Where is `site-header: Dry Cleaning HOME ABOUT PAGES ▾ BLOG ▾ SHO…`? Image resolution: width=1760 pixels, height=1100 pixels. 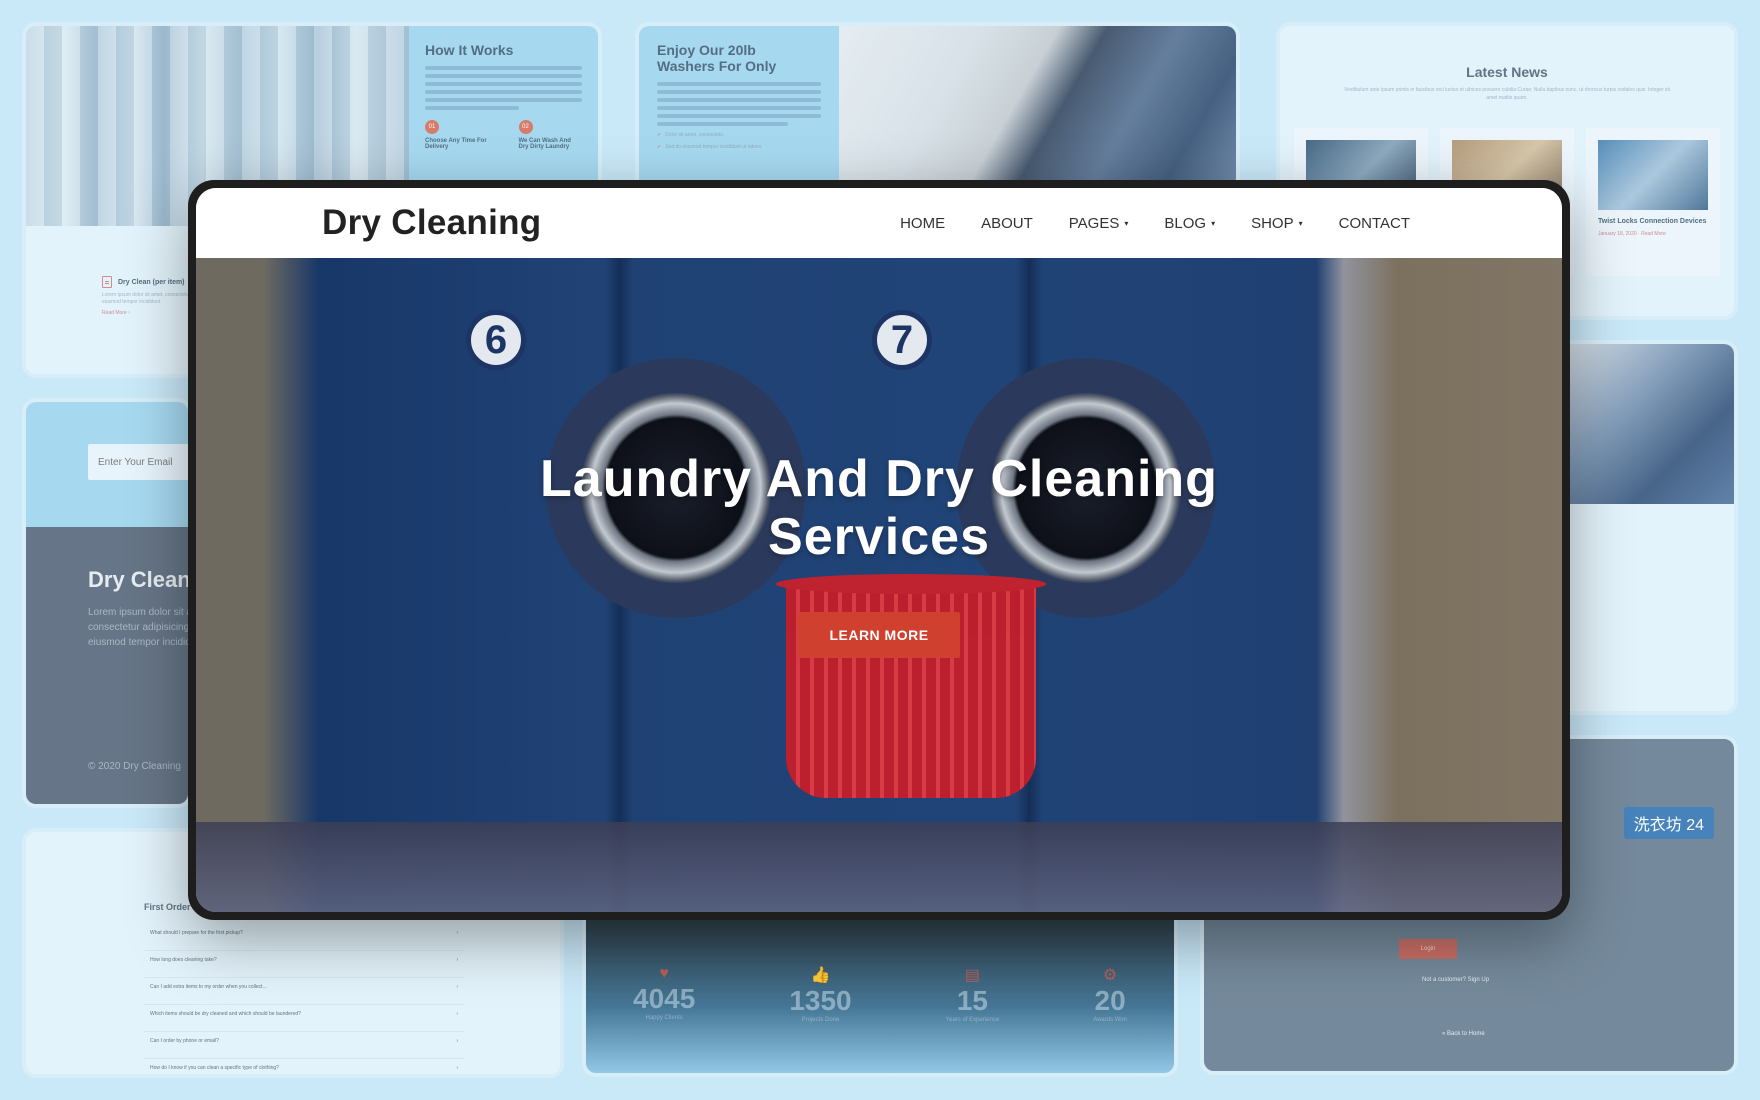
site-header: Dry Cleaning HOME ABOUT PAGES ▾ BLOG ▾ SHO… is located at coordinates (879, 223).